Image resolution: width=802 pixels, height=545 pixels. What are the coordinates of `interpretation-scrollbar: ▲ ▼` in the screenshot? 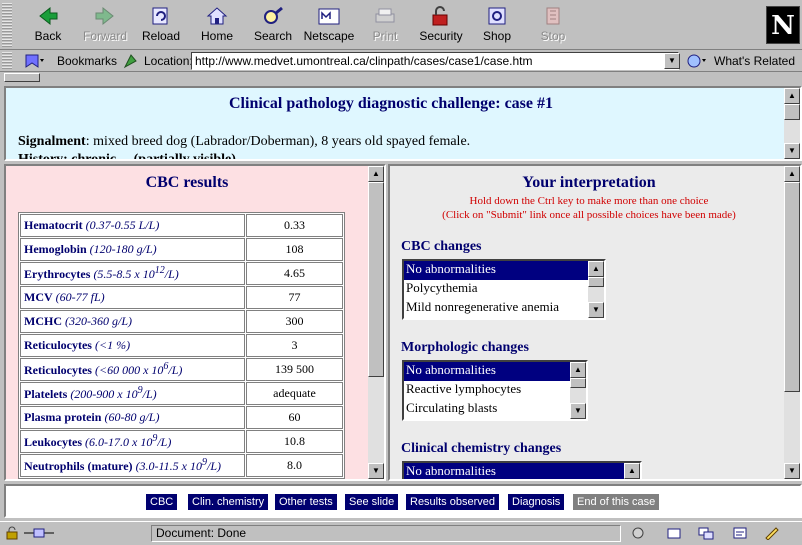 It's located at (792, 322).